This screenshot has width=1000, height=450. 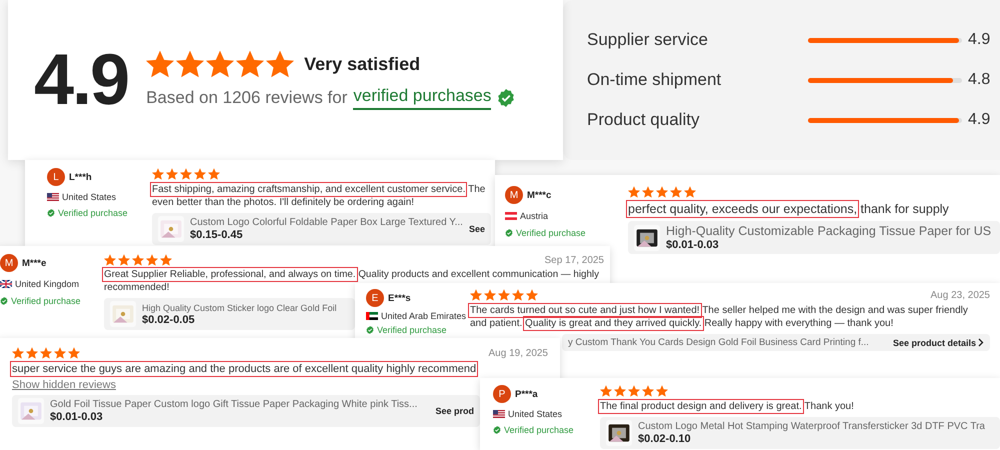 I want to click on product-row: y Custom Thank You Cards Design Gold Foil Business Card Printing f... See product details, so click(x=776, y=342).